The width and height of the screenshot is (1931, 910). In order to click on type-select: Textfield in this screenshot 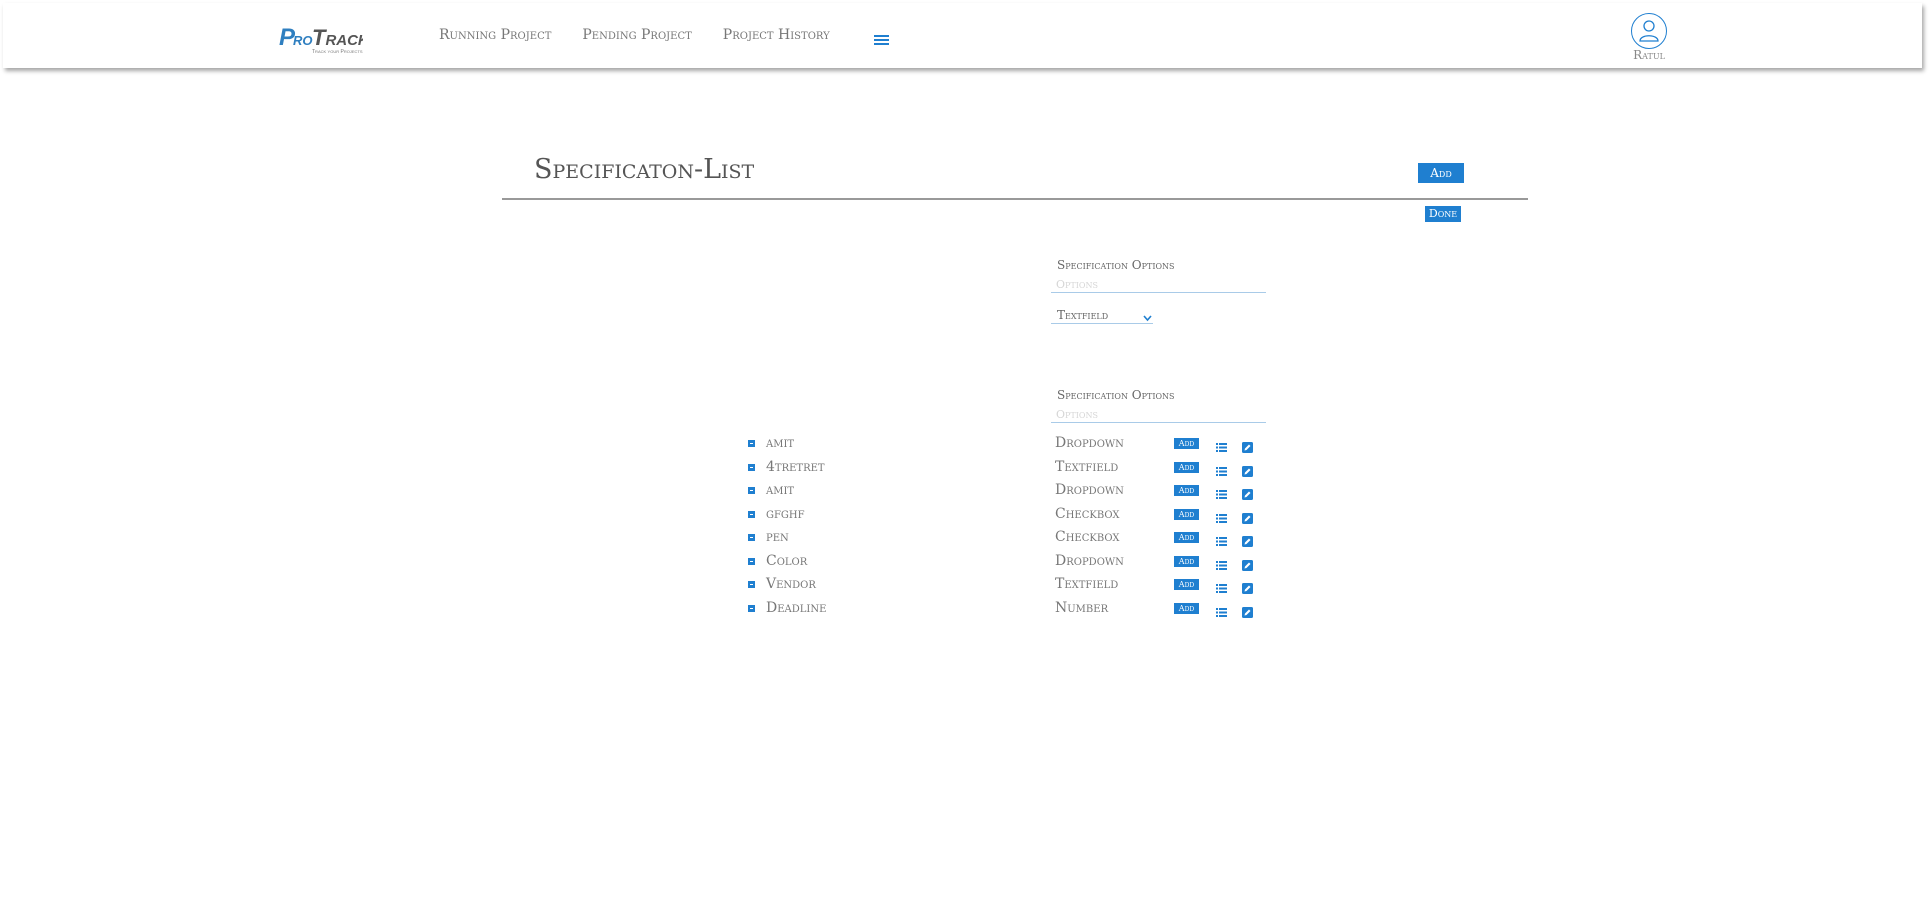, I will do `click(1102, 315)`.